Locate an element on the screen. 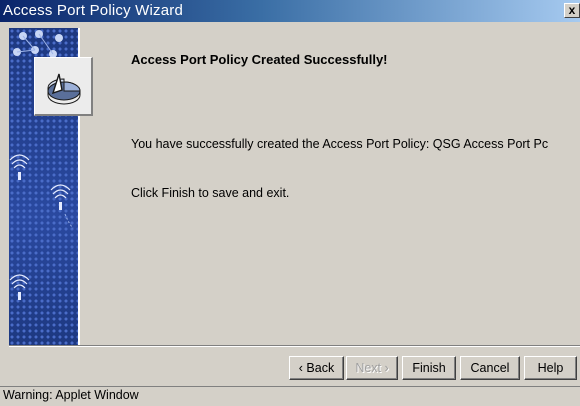  status-bar: Warning: Applet Window is located at coordinates (290, 396).